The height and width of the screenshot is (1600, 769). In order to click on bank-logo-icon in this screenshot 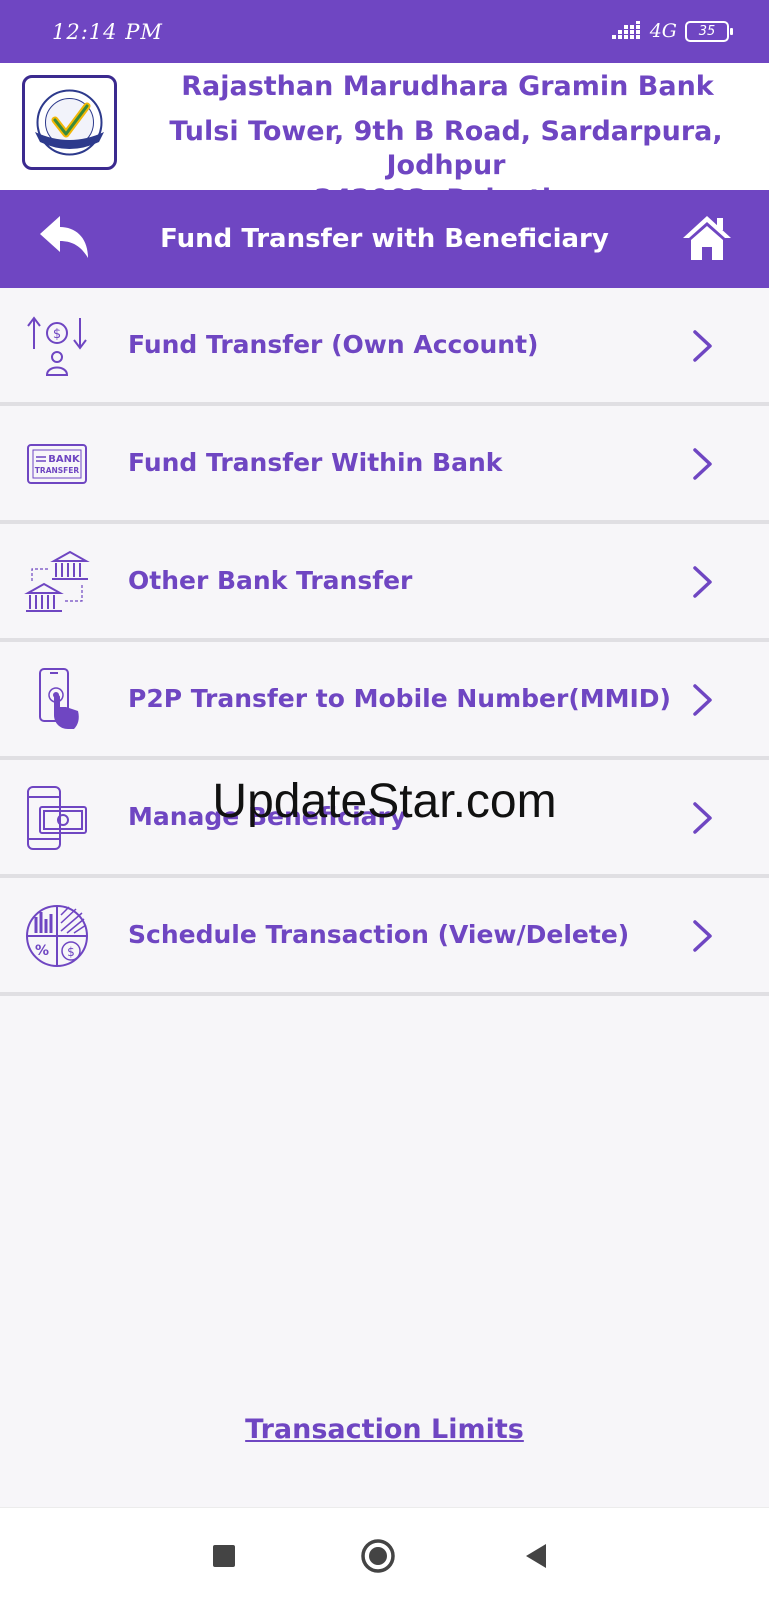, I will do `click(69, 122)`.